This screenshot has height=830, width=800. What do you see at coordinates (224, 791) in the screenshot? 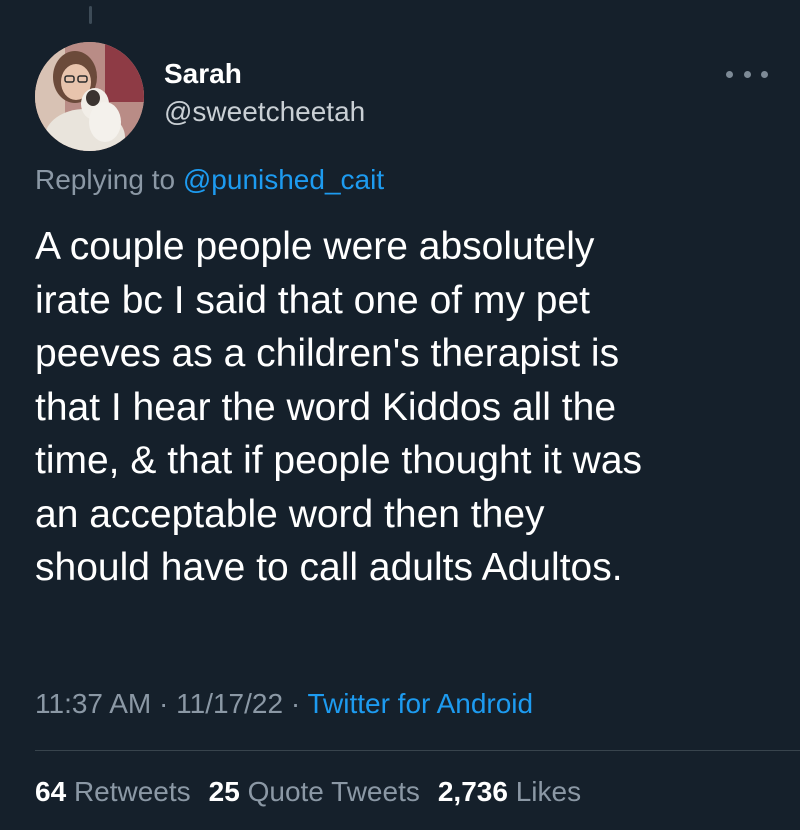
I see `quote-tweets-count: 25` at bounding box center [224, 791].